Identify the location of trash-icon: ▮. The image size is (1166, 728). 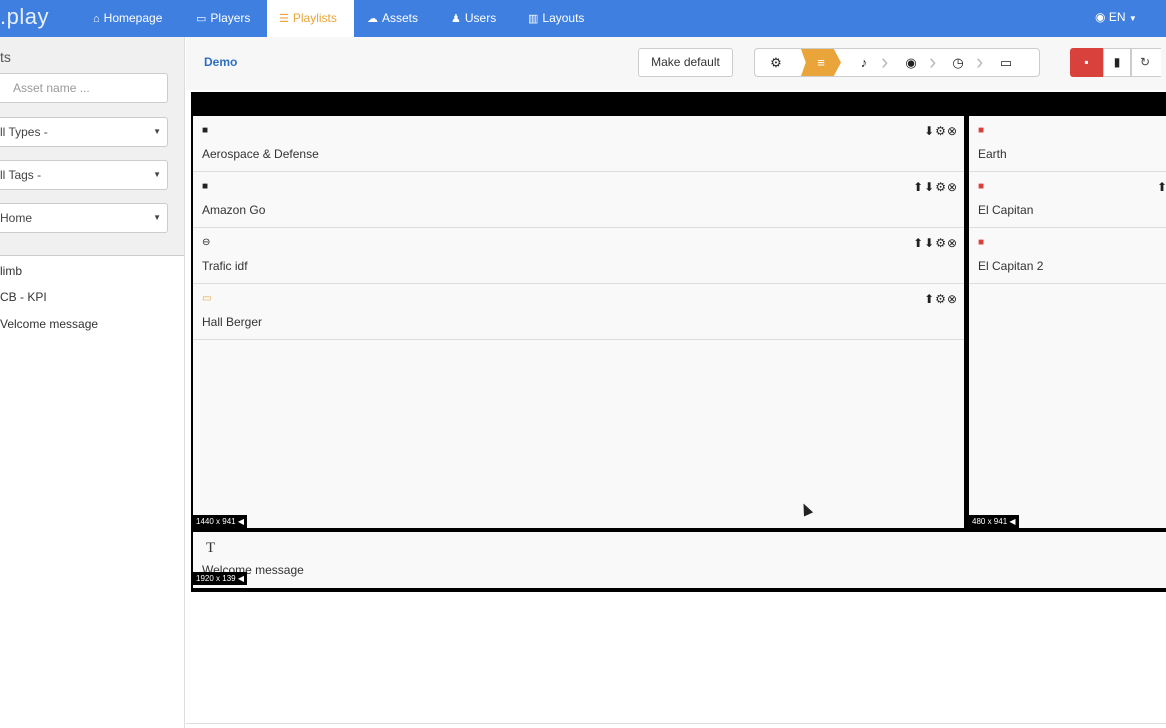
(1117, 62).